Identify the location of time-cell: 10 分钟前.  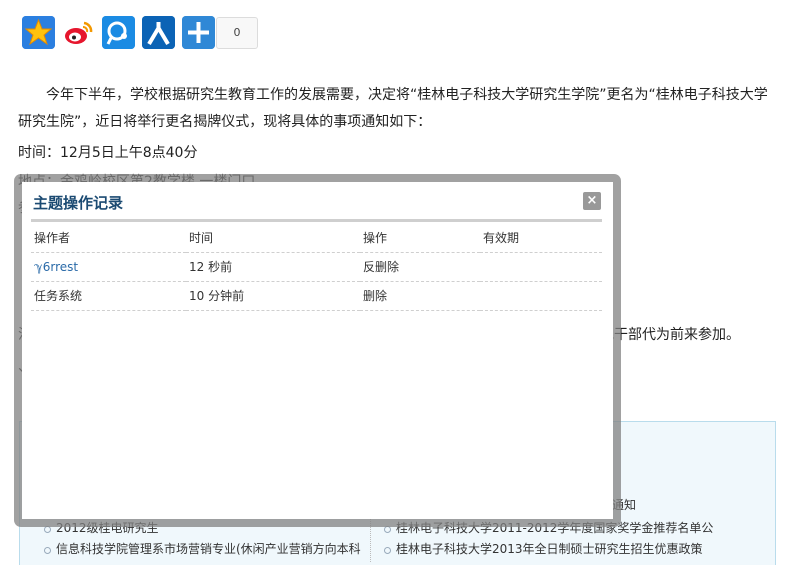
(273, 296).